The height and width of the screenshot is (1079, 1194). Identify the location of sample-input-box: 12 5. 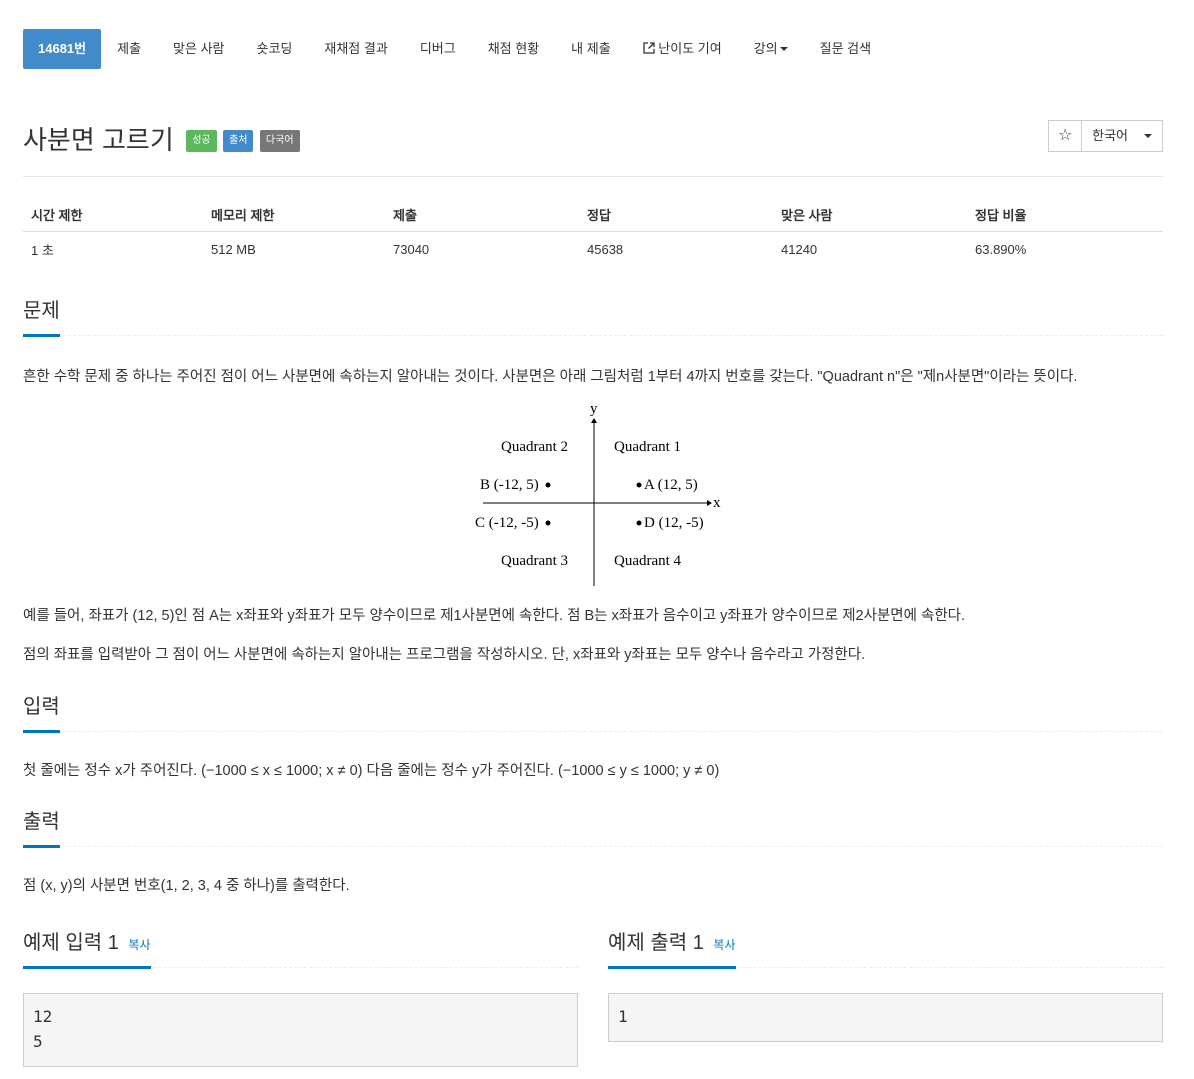
(300, 1030).